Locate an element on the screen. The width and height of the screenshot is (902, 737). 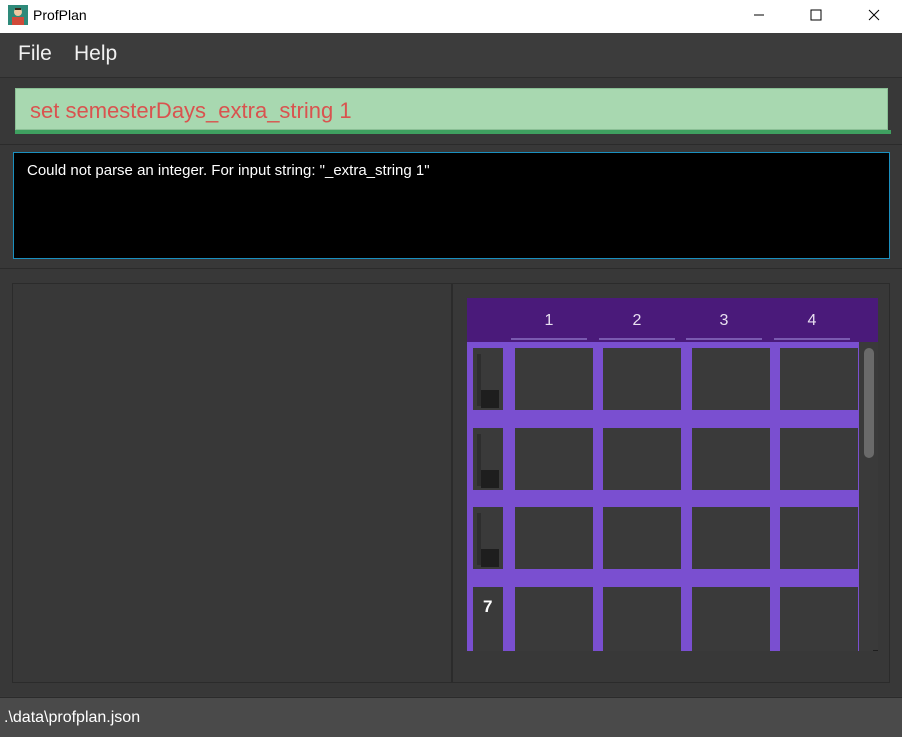
command-input-text: set semesterDays_extra_string 1 is located at coordinates (191, 110).